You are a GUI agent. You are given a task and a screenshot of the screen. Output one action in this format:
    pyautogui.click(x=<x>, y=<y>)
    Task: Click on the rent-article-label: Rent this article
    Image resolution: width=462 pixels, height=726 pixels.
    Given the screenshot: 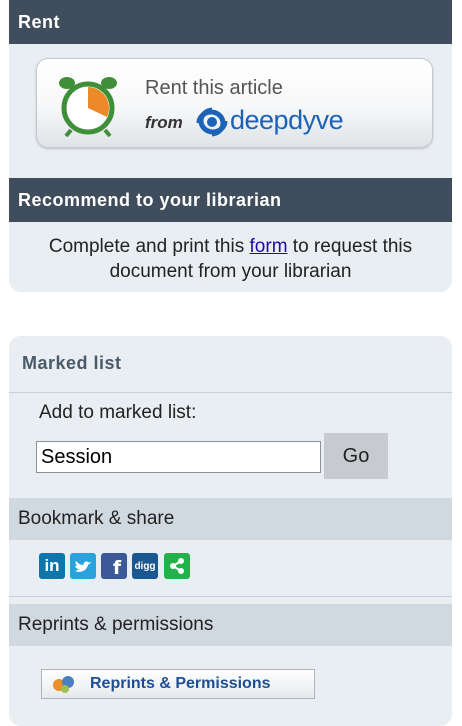 What is the action you would take?
    pyautogui.click(x=214, y=88)
    